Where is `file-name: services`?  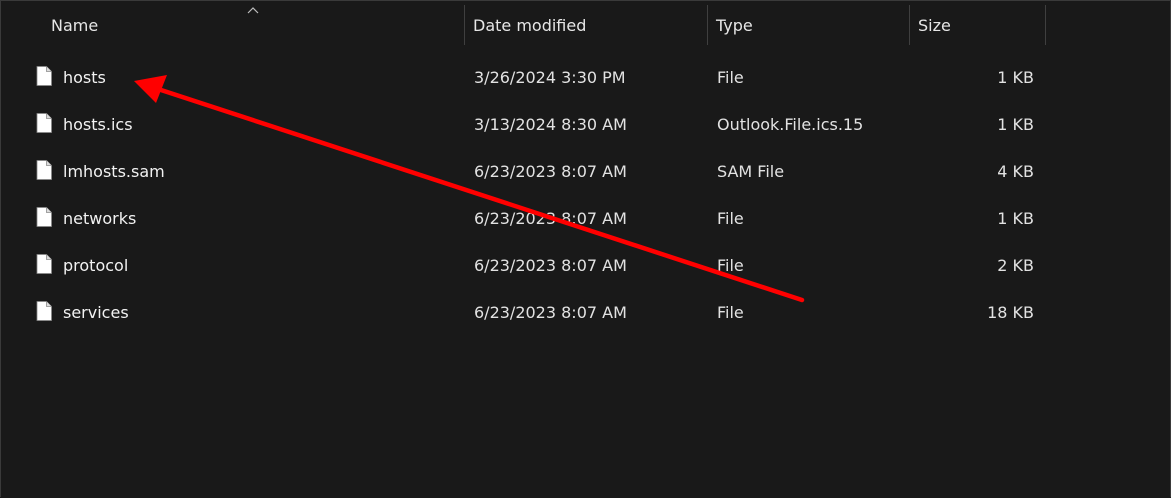 file-name: services is located at coordinates (96, 312).